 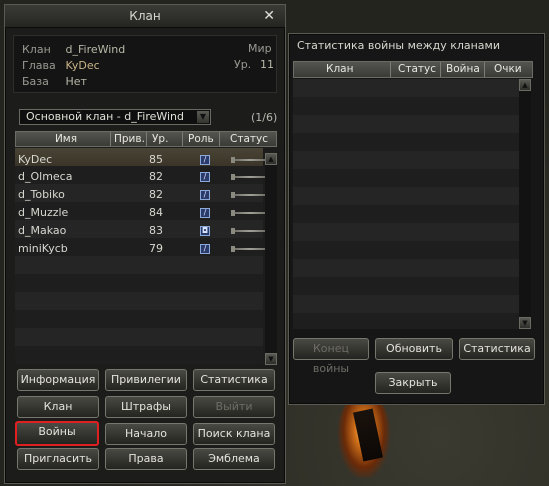 I want to click on rights-button: Права, so click(x=146, y=459).